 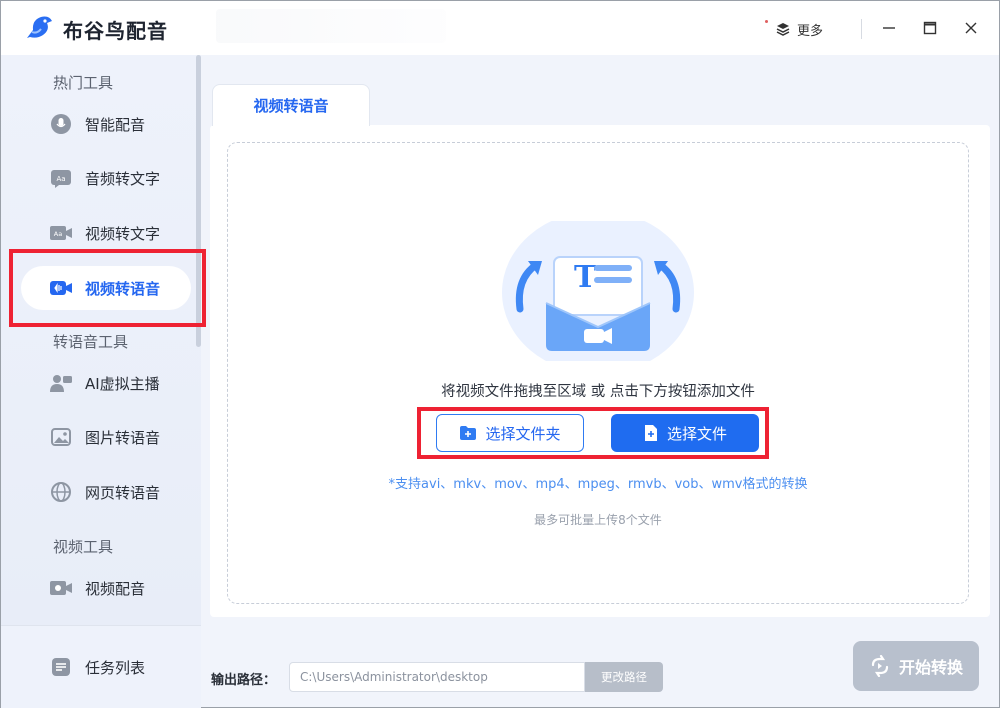 I want to click on close-icon, so click(x=971, y=28).